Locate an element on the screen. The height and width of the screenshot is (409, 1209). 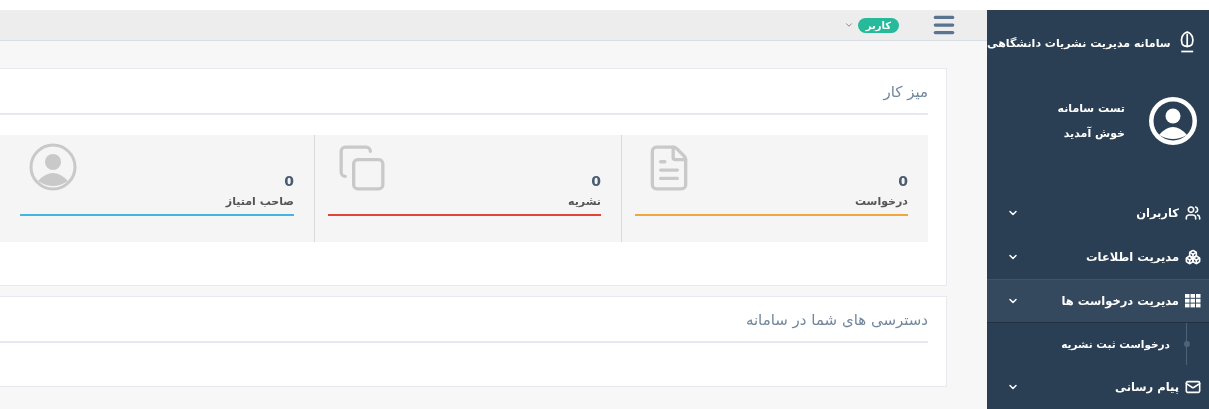
sidebar-menu-item: کاربران is located at coordinates (1098, 213).